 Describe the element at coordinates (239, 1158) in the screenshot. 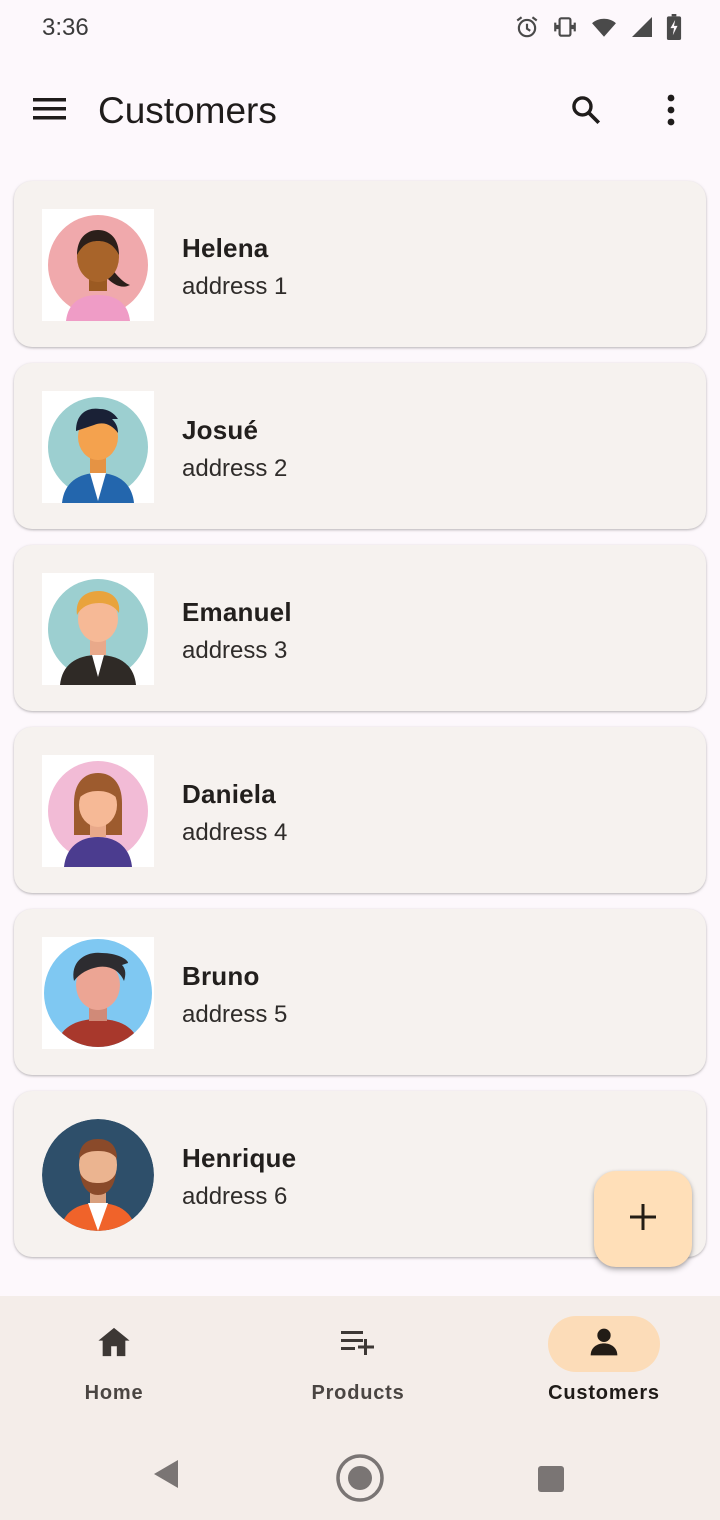

I see `customer-name: Henrique` at that location.